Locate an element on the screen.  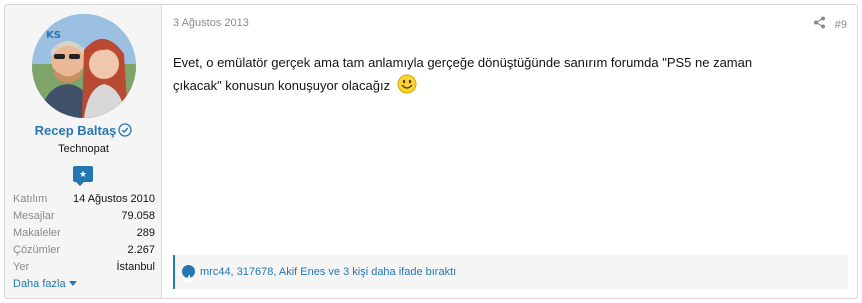
avatar-initials: KS is located at coordinates (53, 35).